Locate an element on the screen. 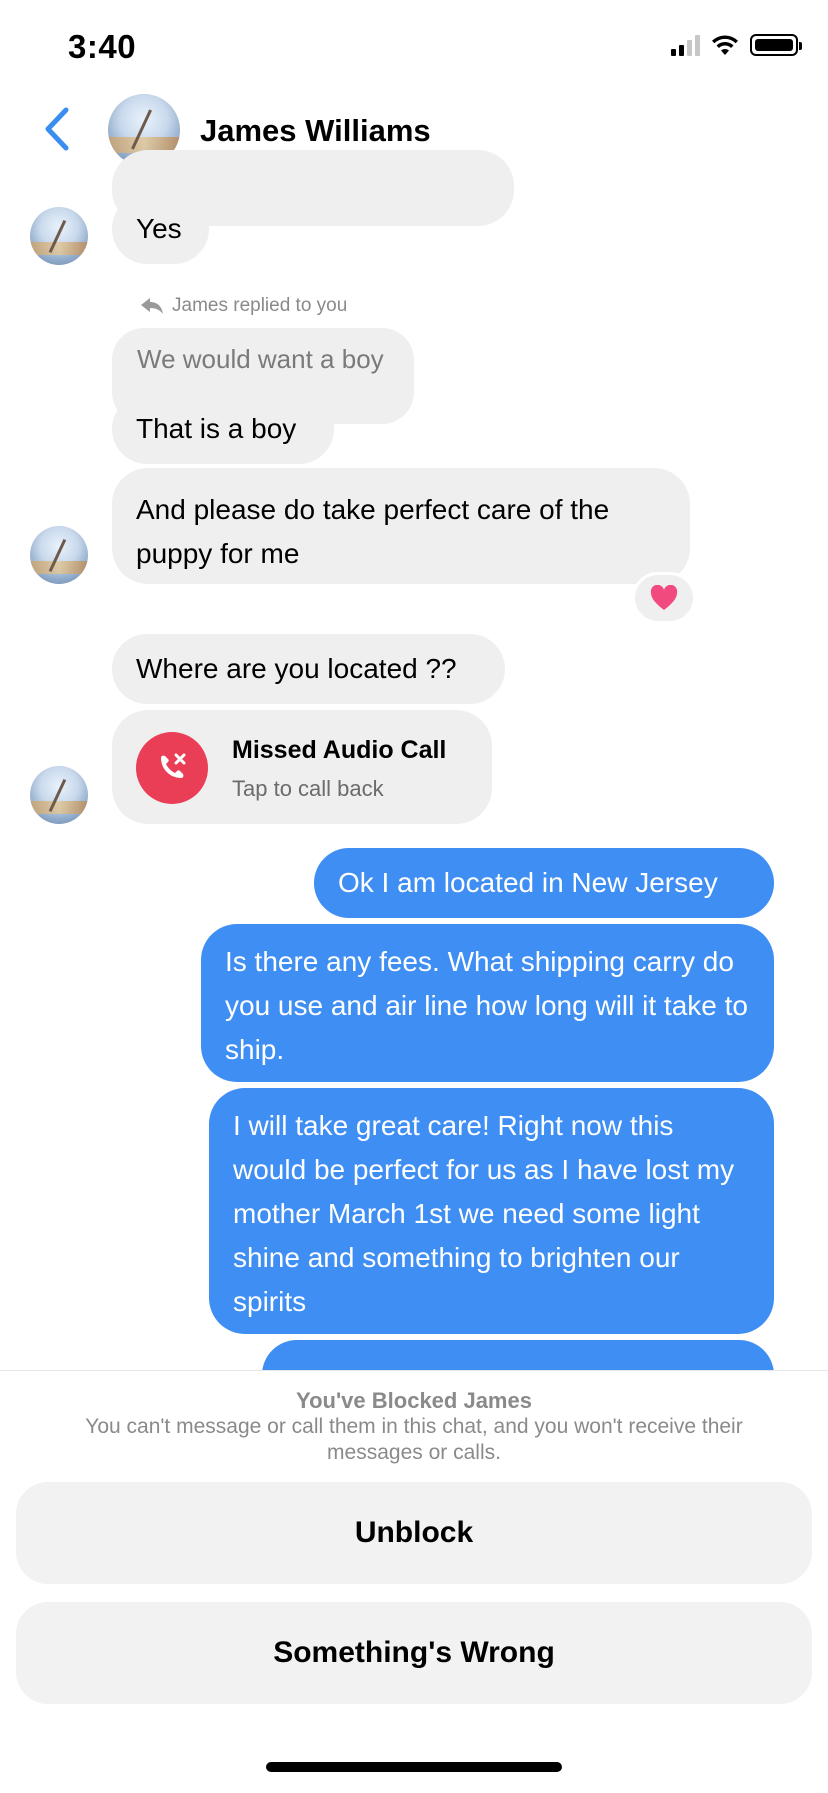  reply-indicator: James replied to you is located at coordinates (243, 306).